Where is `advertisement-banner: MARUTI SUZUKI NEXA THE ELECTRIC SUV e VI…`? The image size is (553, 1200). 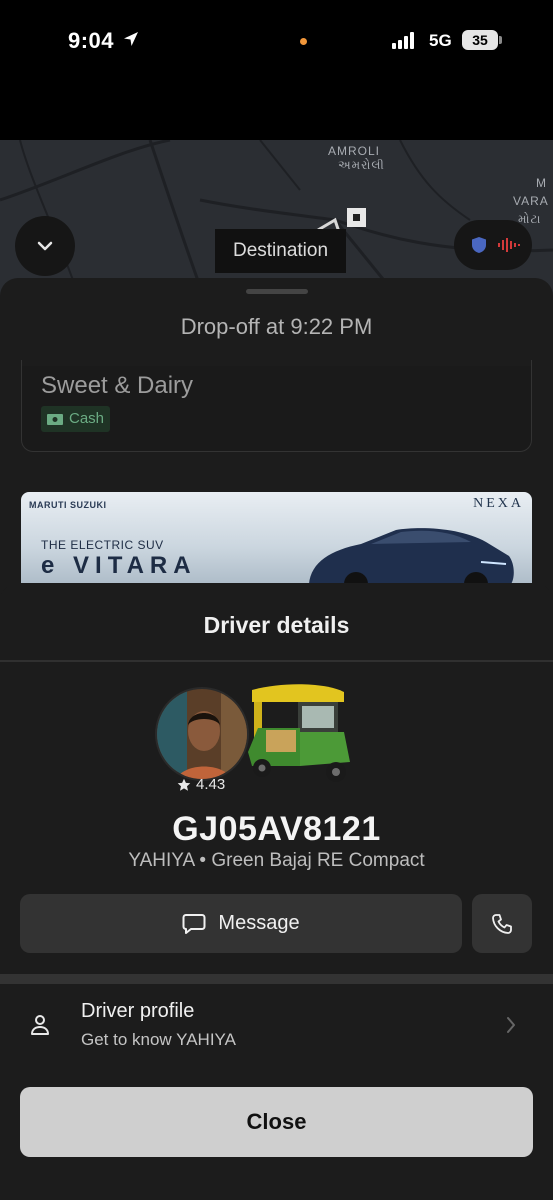
advertisement-banner: MARUTI SUZUKI NEXA THE ELECTRIC SUV e VI… is located at coordinates (276, 542).